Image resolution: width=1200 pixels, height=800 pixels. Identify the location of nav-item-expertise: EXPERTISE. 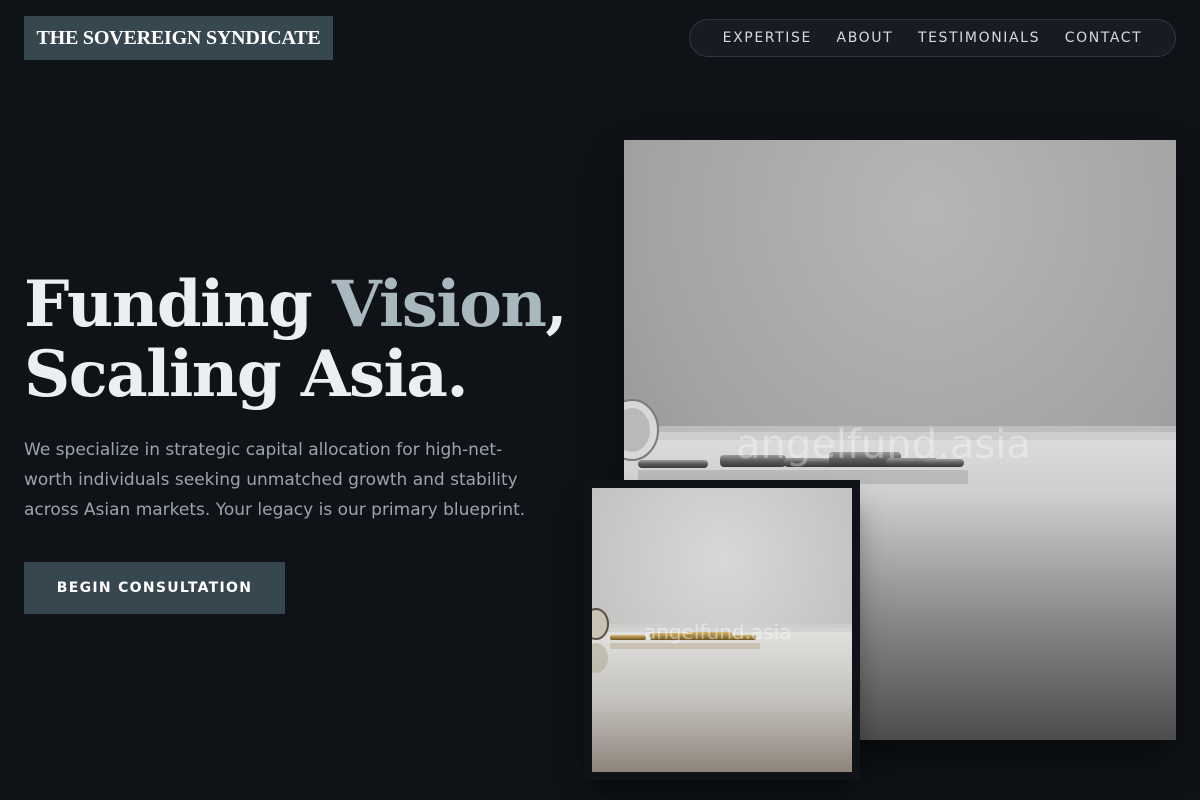
(767, 38).